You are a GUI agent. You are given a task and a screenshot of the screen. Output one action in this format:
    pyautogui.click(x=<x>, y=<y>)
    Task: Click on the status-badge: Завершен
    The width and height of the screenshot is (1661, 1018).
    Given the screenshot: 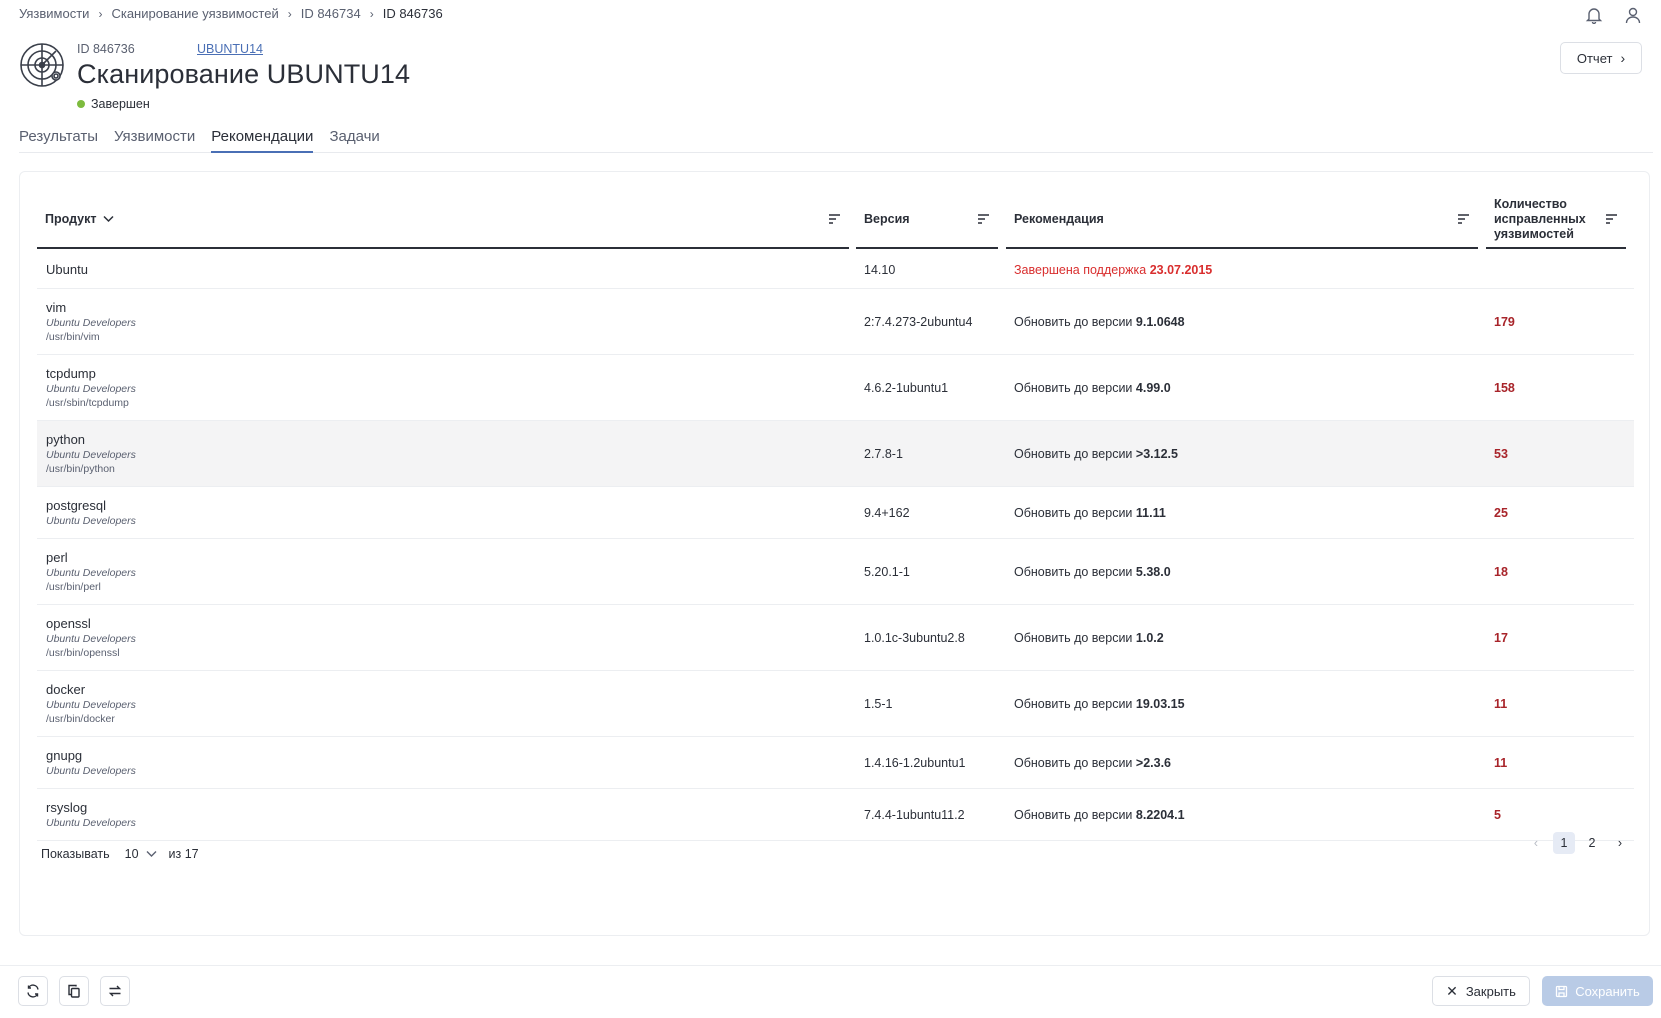 What is the action you would take?
    pyautogui.click(x=113, y=104)
    